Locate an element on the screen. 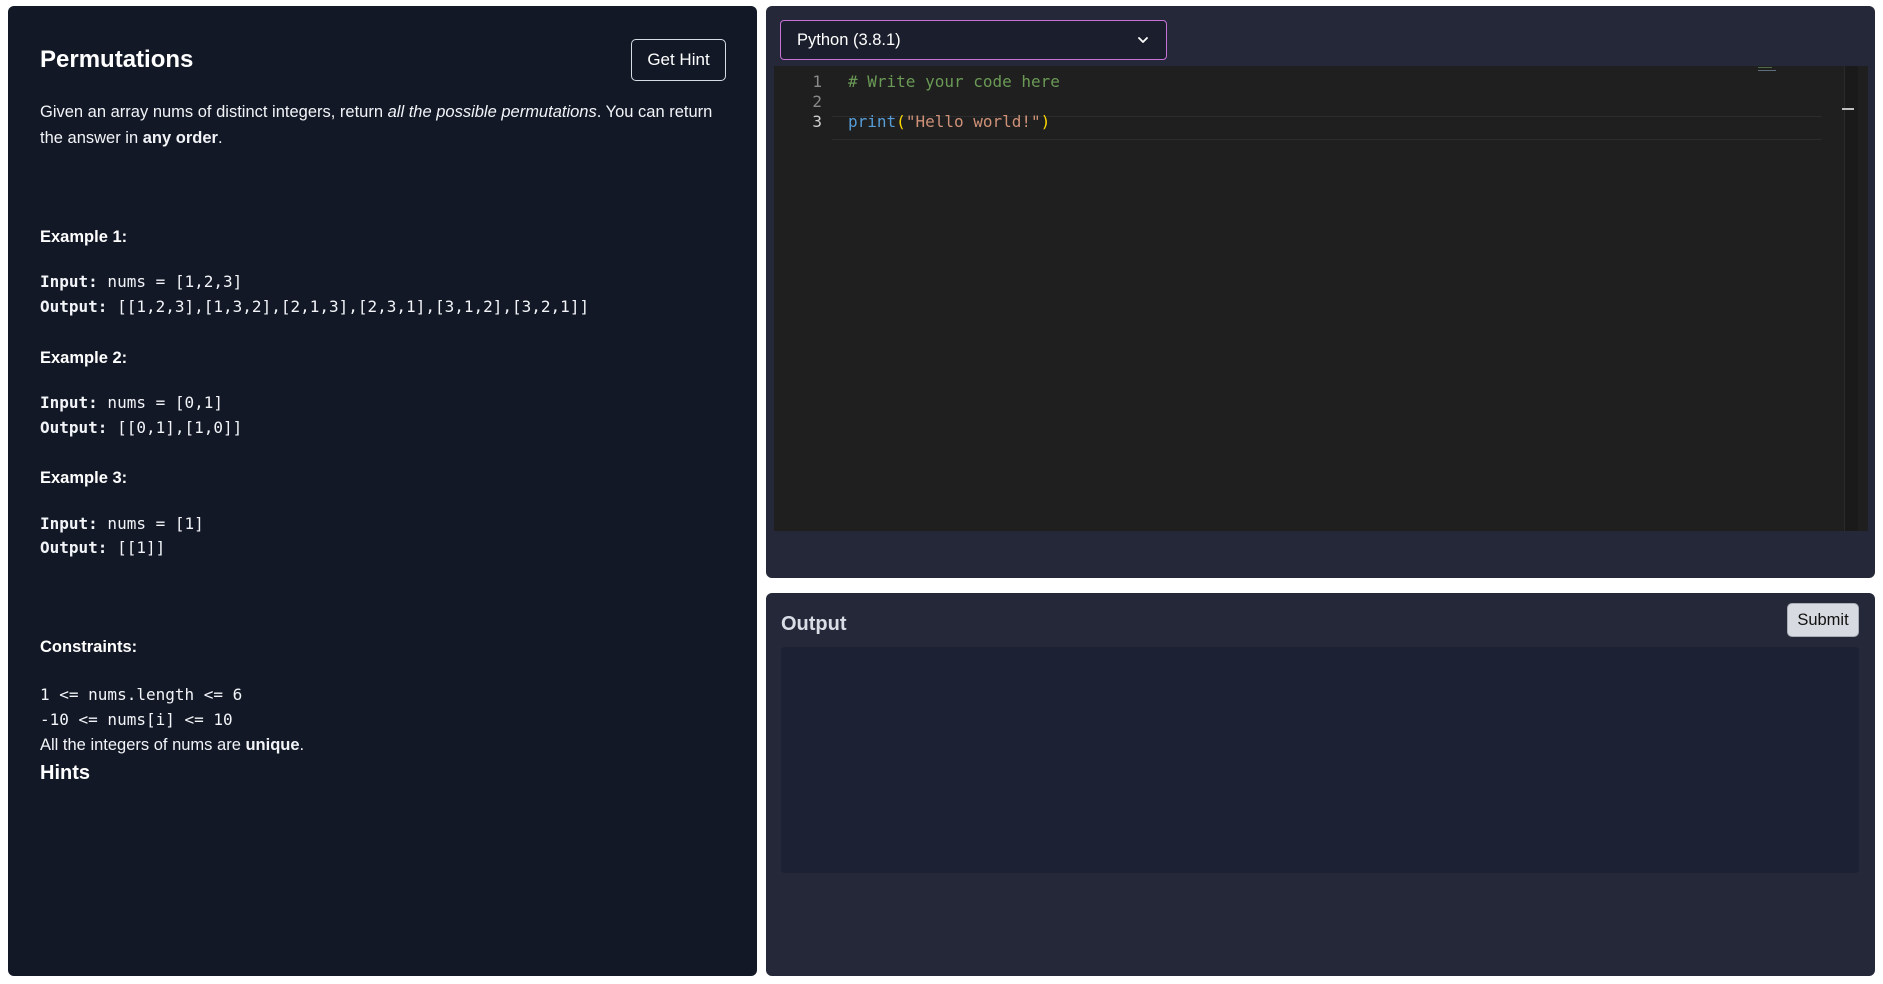  output-title: Output is located at coordinates (814, 624).